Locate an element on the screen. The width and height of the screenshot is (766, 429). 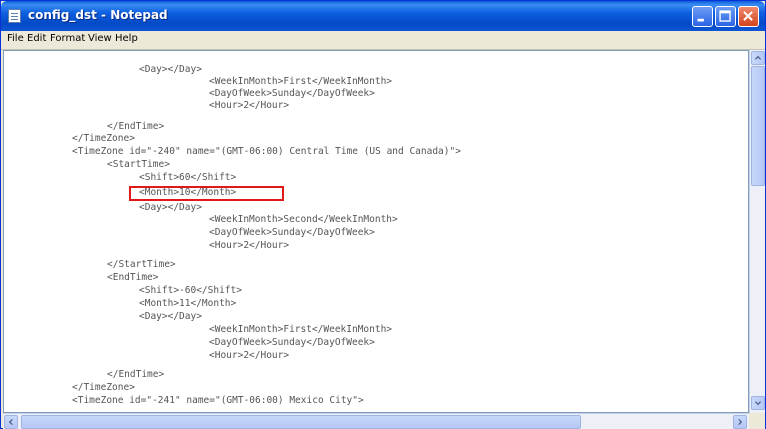
code-line: <Shift>60</Shift> is located at coordinates (188, 177).